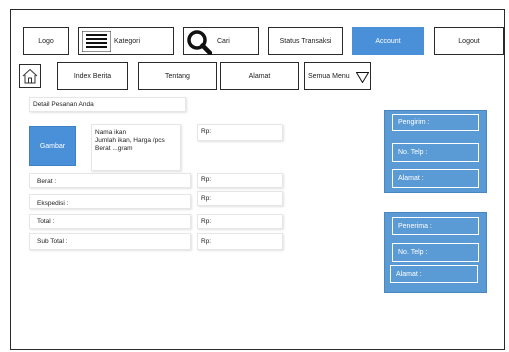  What do you see at coordinates (413, 252) in the screenshot?
I see `receiver-phone-label: No. Telp :` at bounding box center [413, 252].